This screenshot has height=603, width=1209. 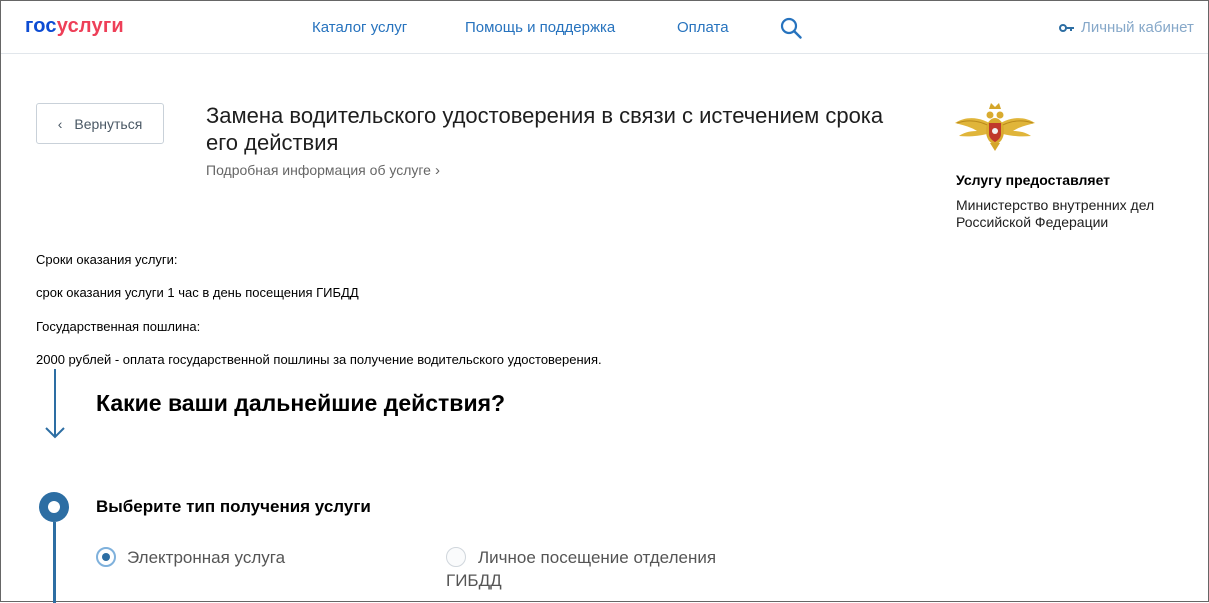 What do you see at coordinates (318, 170) in the screenshot?
I see `more-info-label: Подробная информация об услуге` at bounding box center [318, 170].